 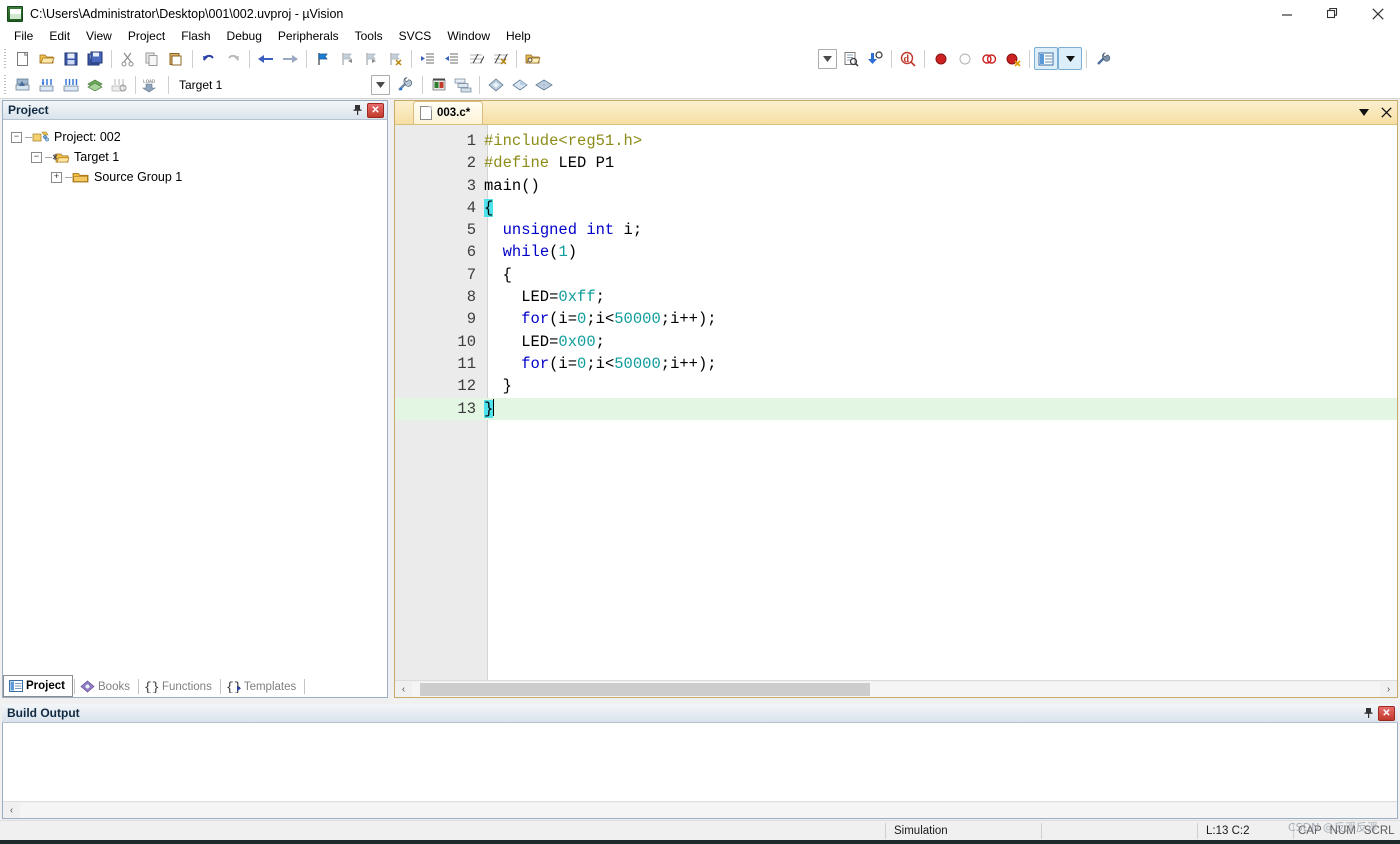 What do you see at coordinates (11, 810) in the screenshot?
I see `build-scroll-left-arrow: ‹` at bounding box center [11, 810].